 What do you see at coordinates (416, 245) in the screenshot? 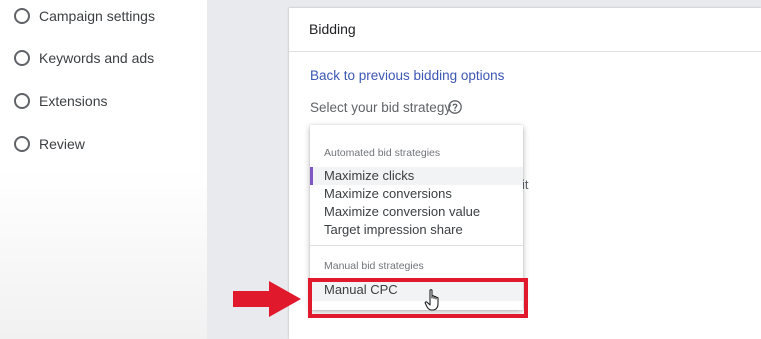
I see `menu-divider` at bounding box center [416, 245].